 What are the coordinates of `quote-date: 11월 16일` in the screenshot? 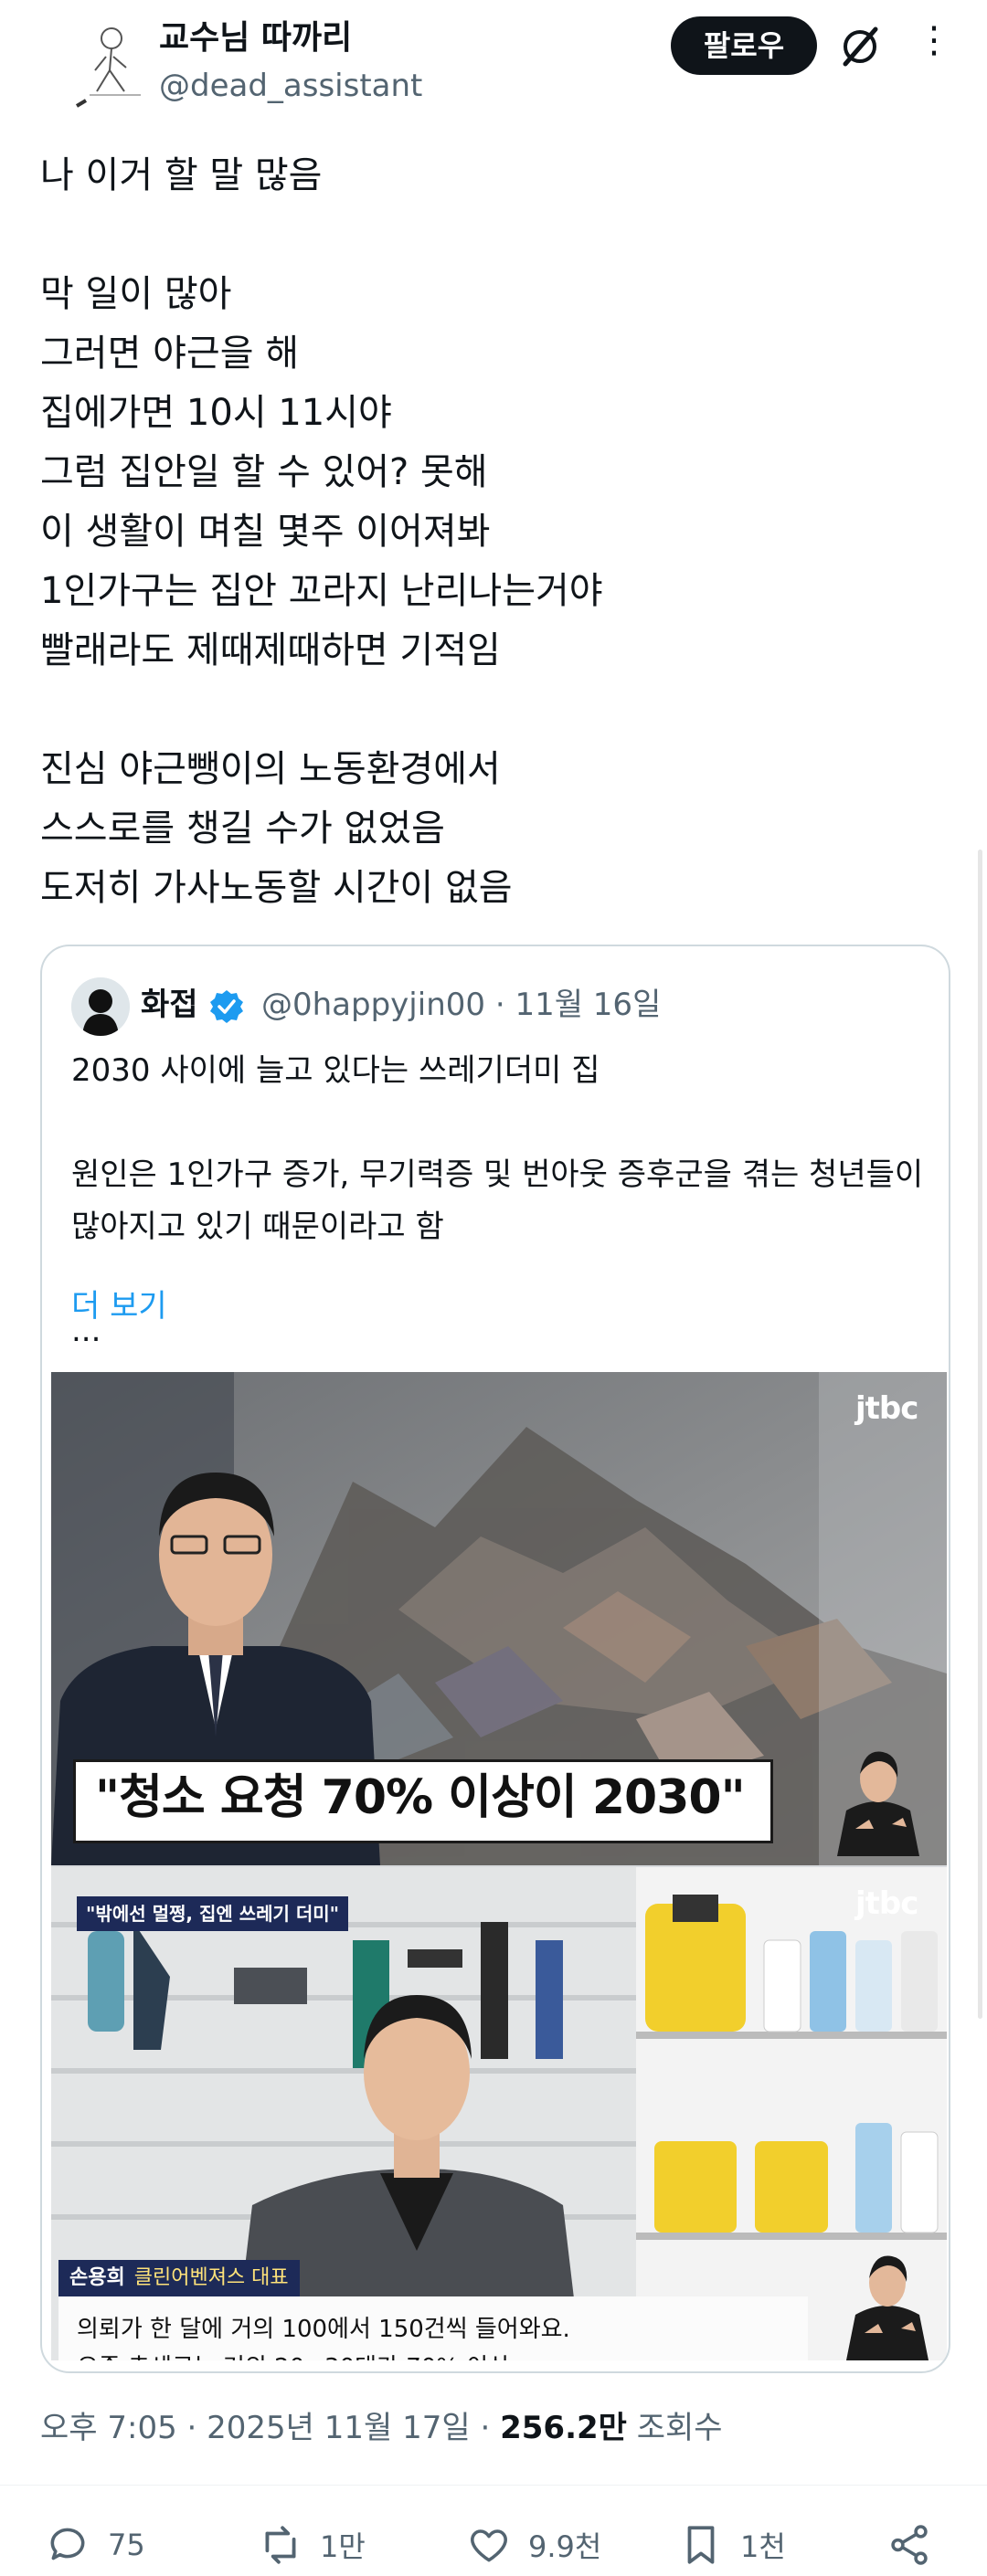 It's located at (588, 1005).